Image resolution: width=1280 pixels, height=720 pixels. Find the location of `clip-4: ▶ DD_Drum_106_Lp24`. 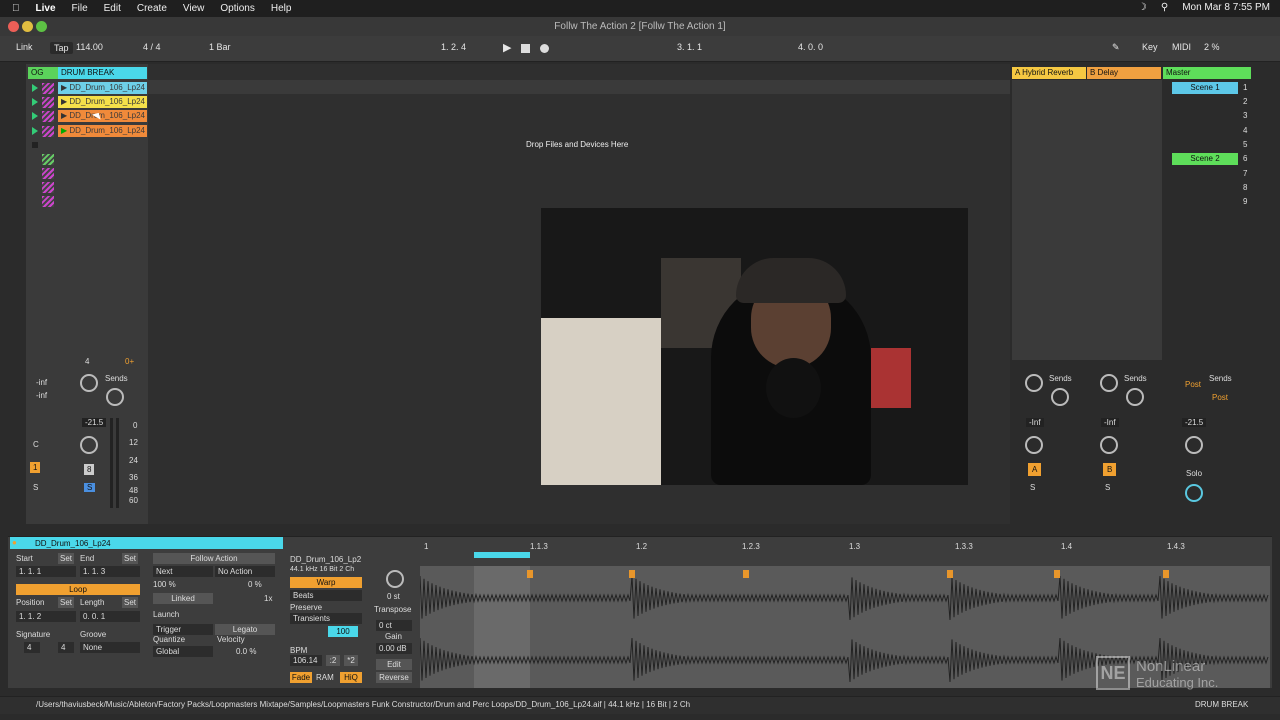

clip-4: ▶ DD_Drum_106_Lp24 is located at coordinates (102, 131).